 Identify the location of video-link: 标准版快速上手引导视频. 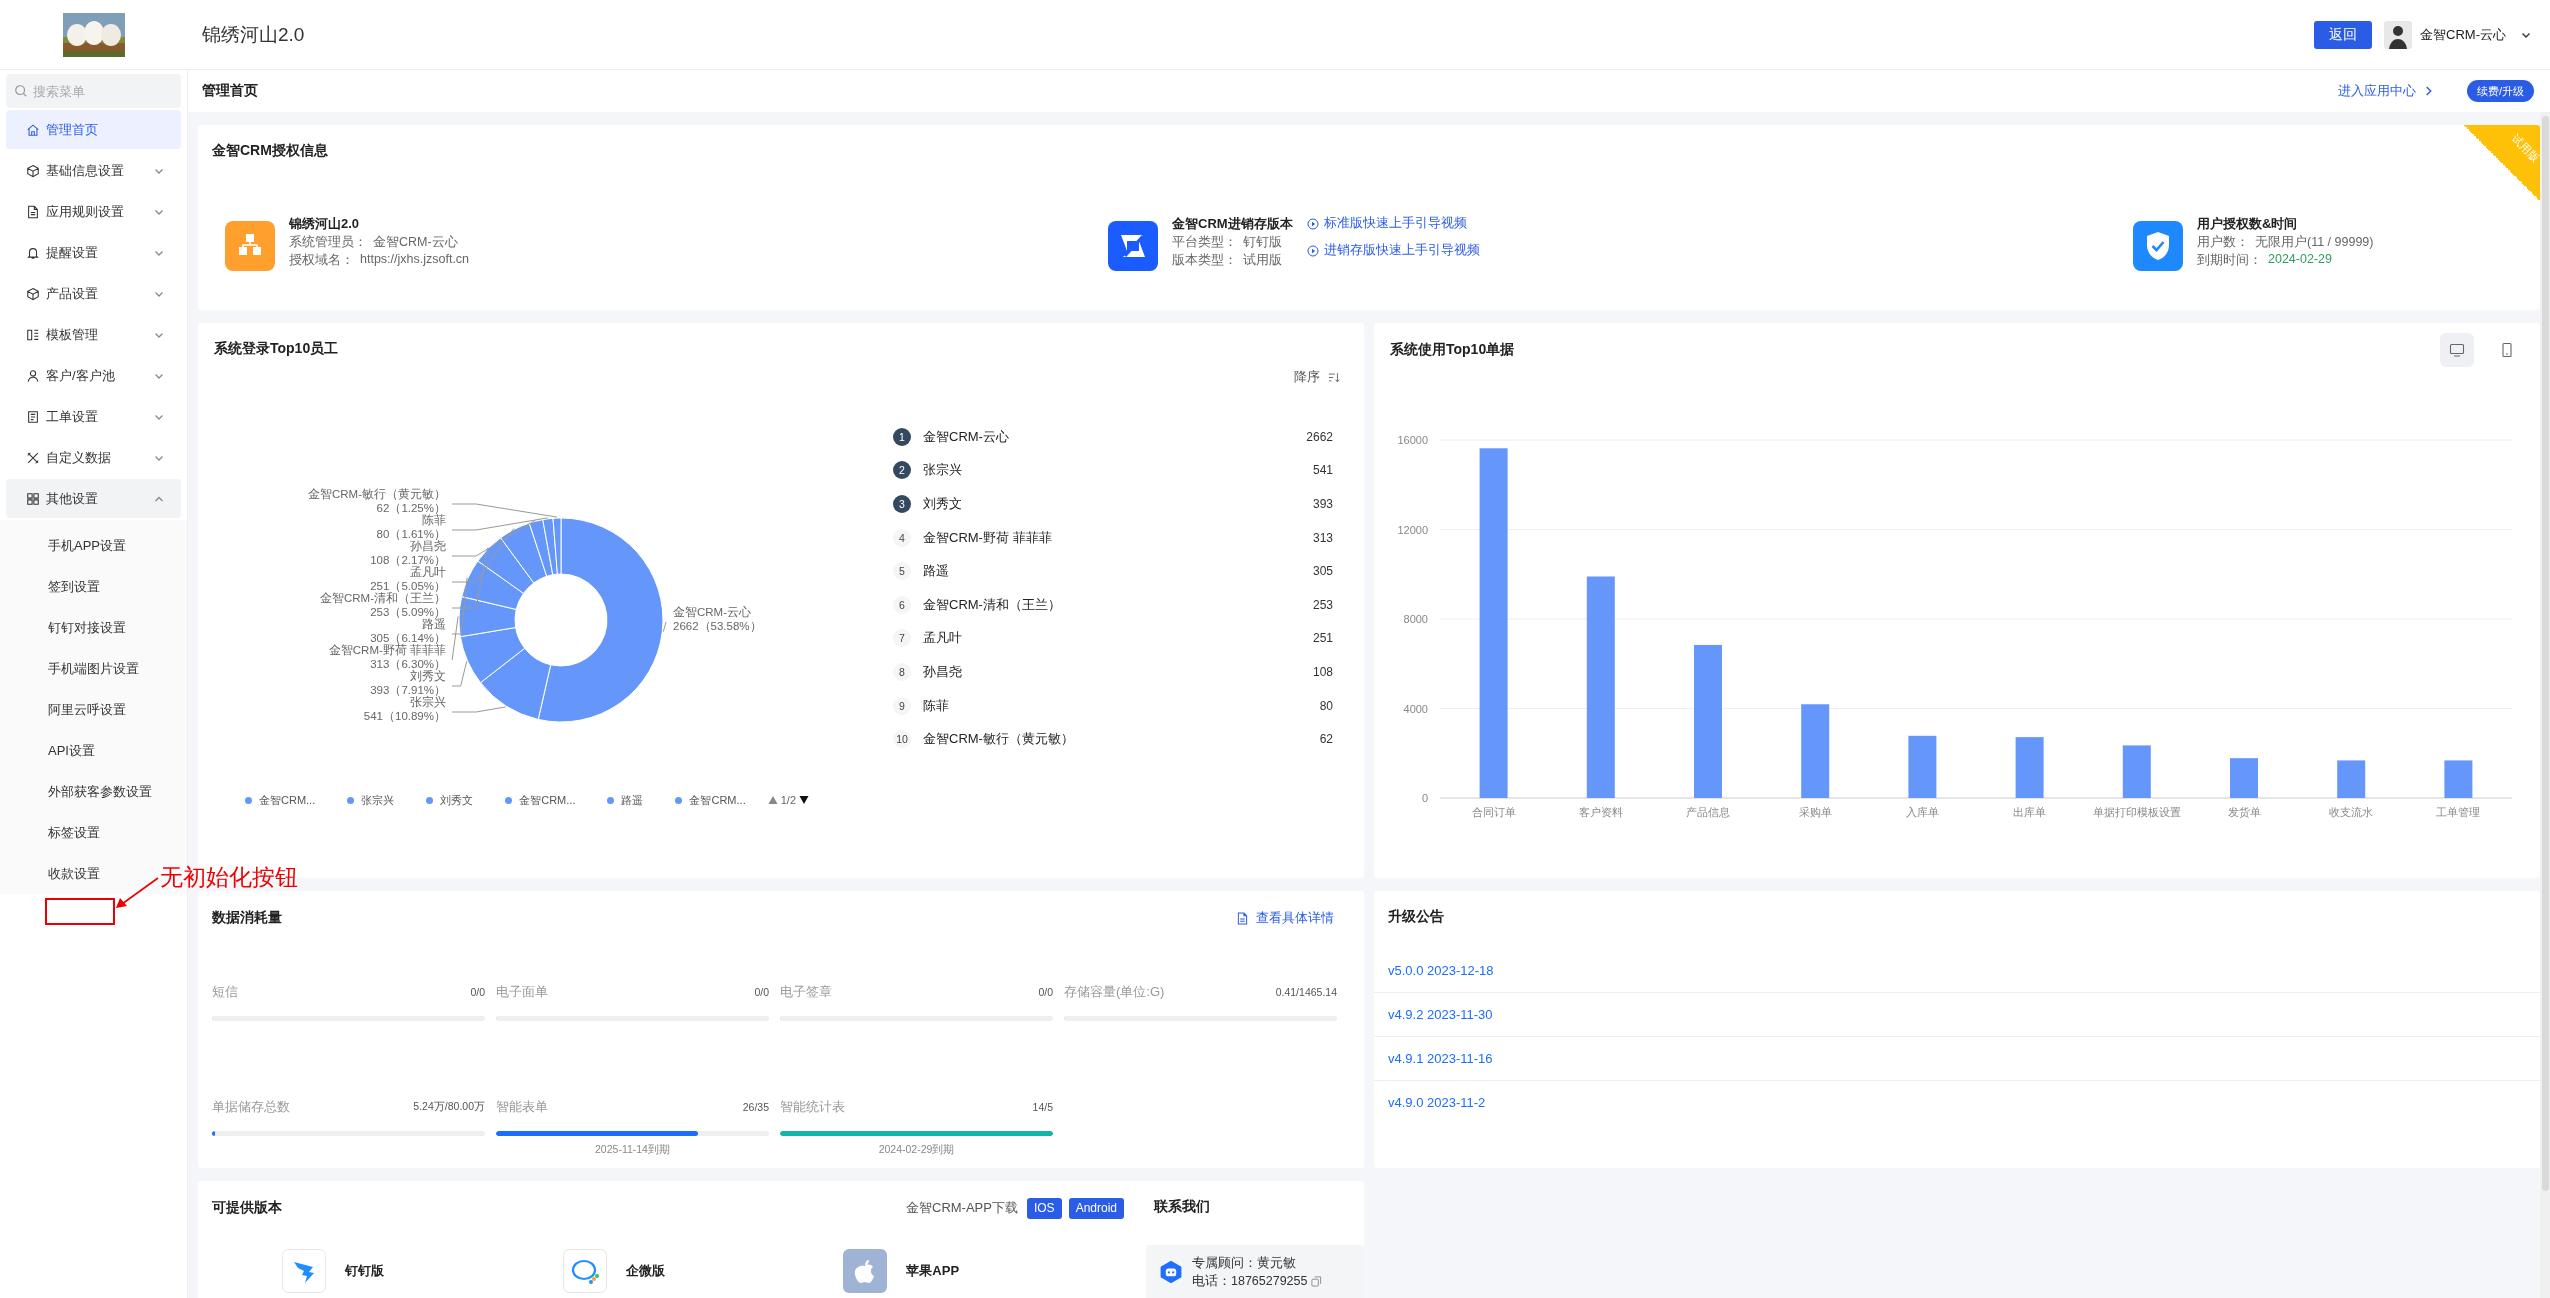
(1393, 223).